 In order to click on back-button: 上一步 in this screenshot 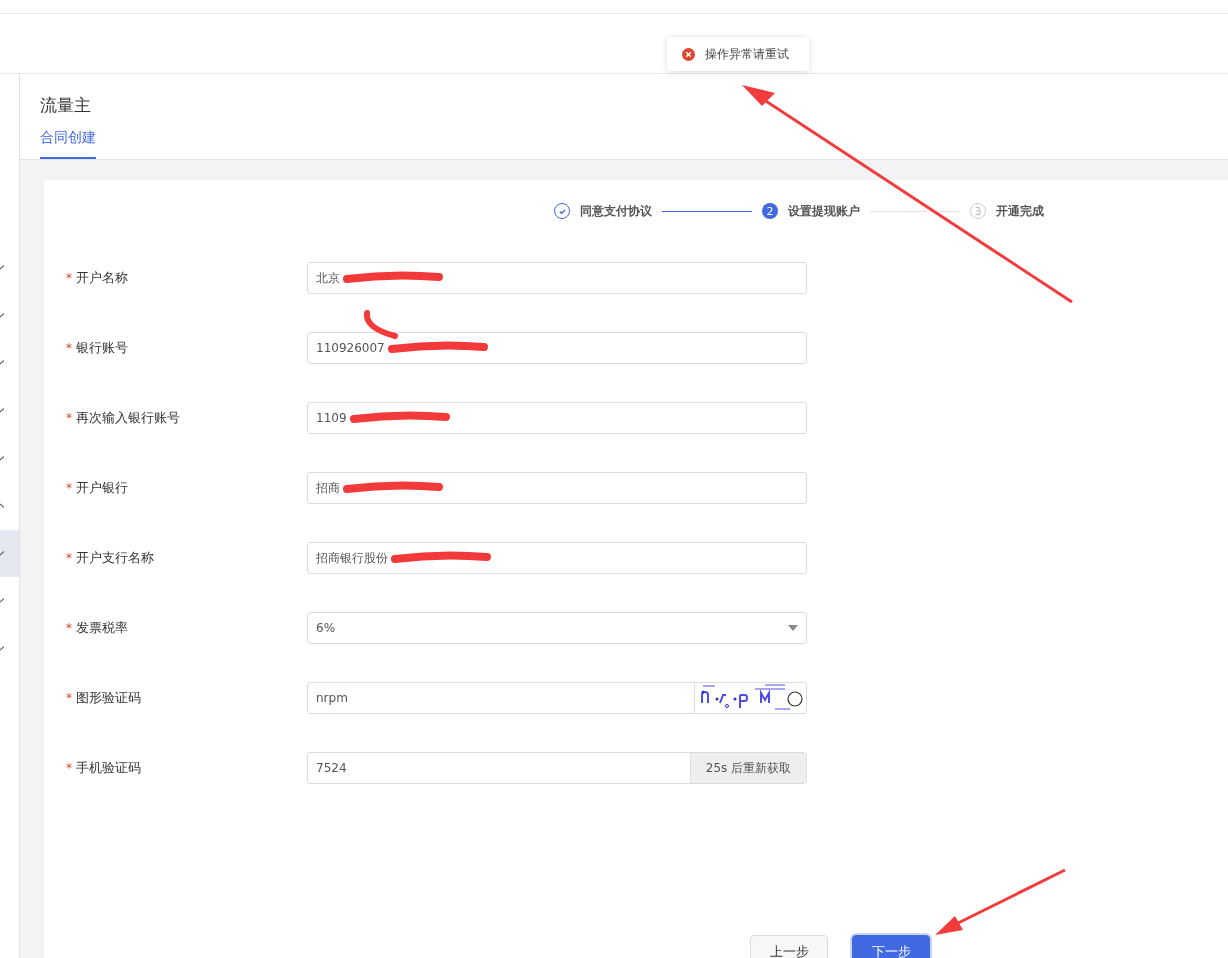, I will do `click(789, 946)`.